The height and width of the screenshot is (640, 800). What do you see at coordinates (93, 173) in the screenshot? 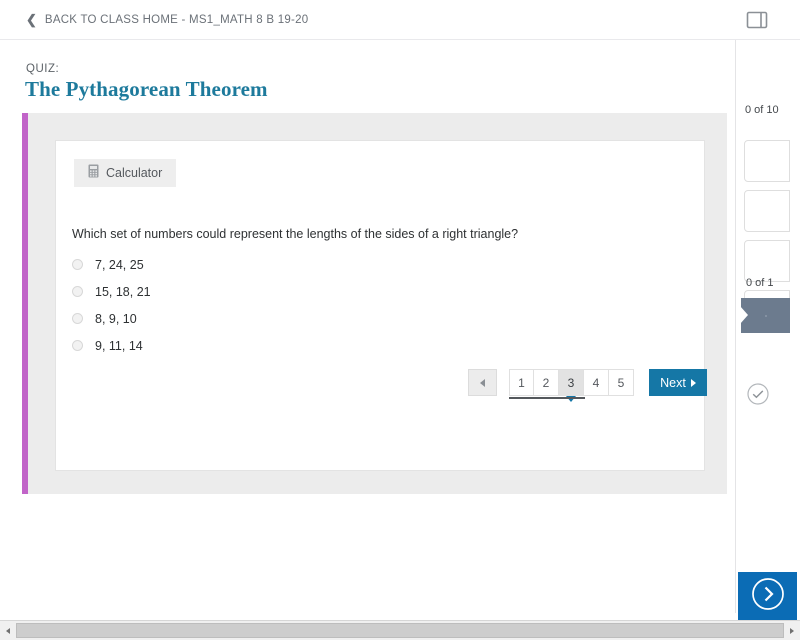
I see `calculator-icon` at bounding box center [93, 173].